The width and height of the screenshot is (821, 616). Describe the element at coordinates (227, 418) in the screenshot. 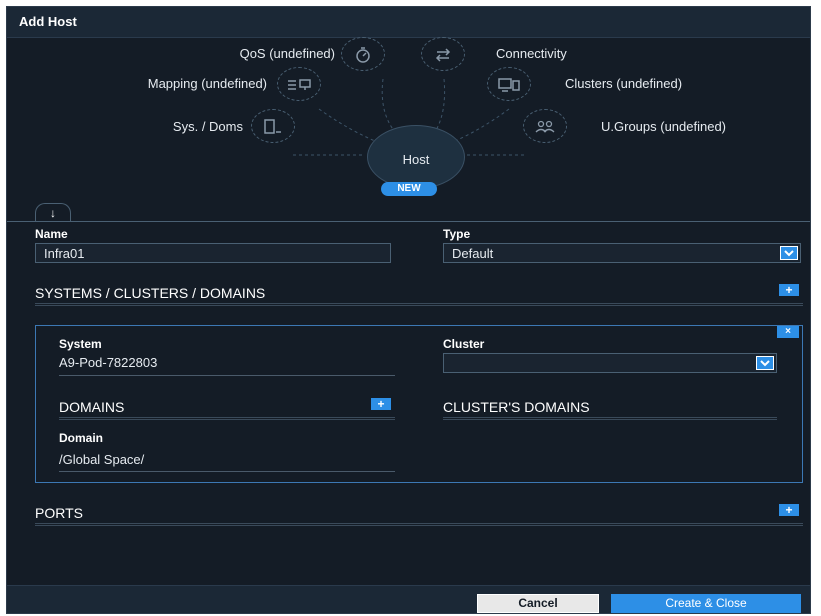

I see `domains-rule` at that location.